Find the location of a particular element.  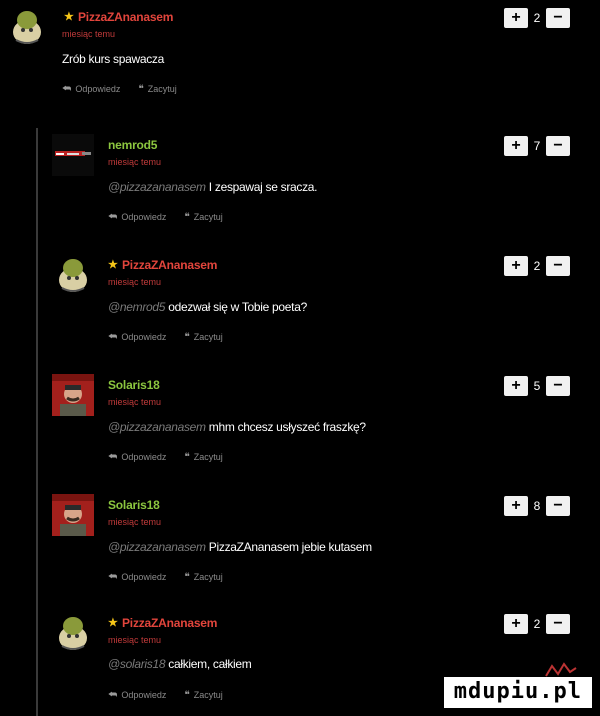

vote-count: 7 is located at coordinates (537, 146).